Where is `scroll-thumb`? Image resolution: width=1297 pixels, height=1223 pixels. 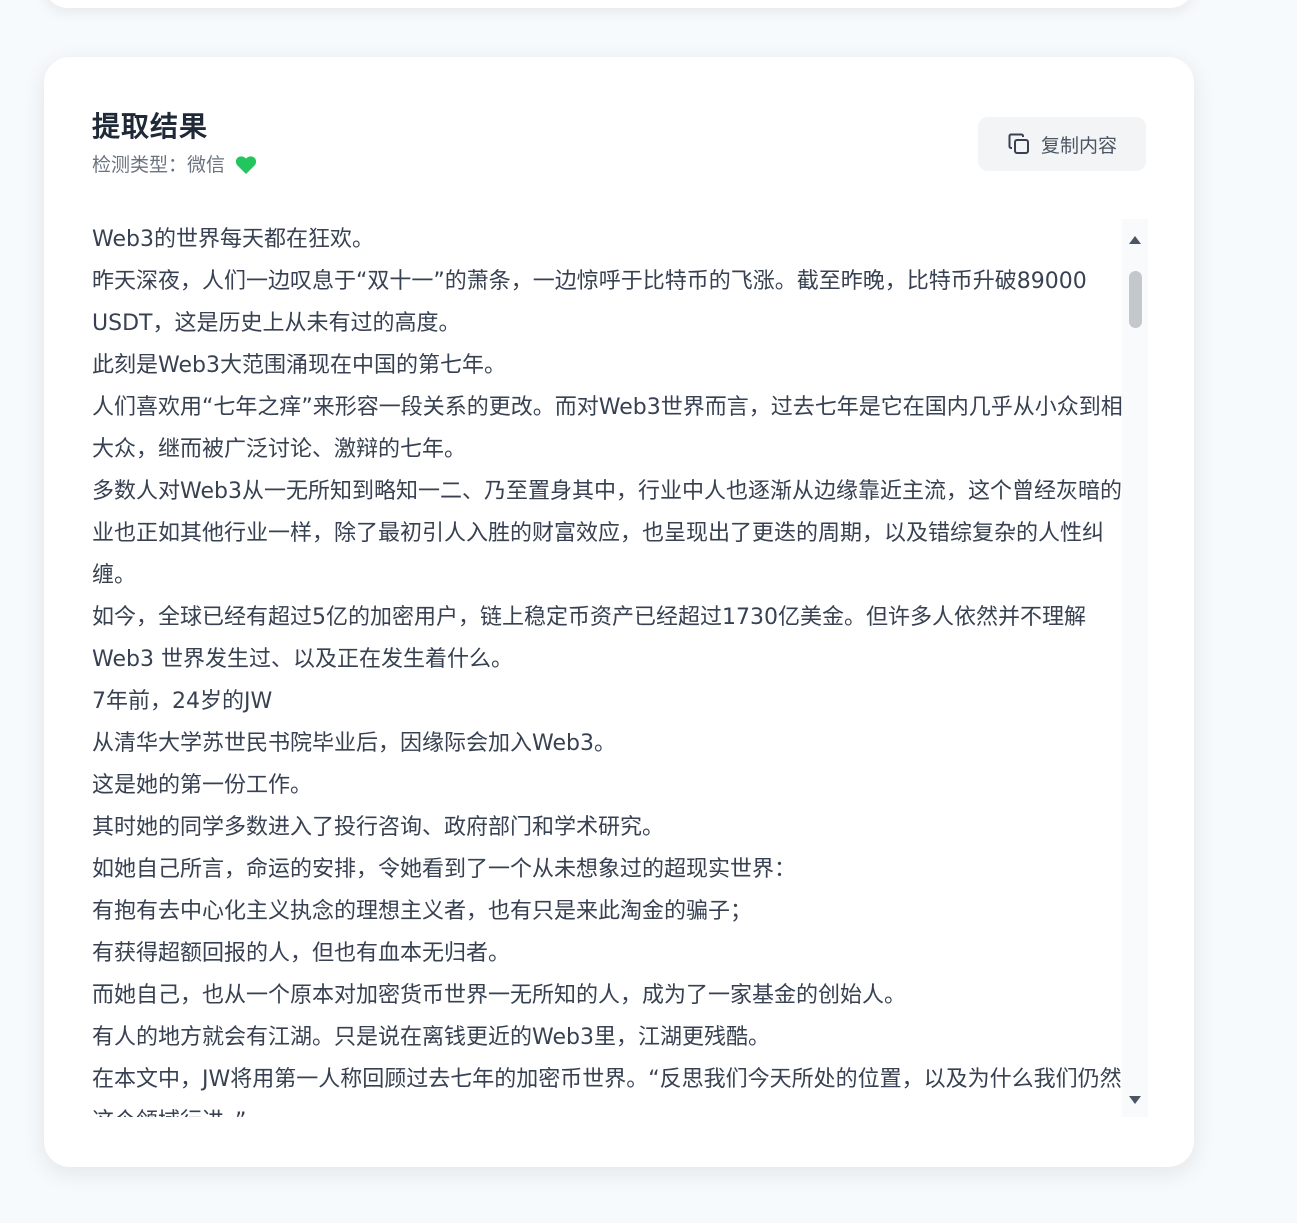
scroll-thumb is located at coordinates (1135, 299).